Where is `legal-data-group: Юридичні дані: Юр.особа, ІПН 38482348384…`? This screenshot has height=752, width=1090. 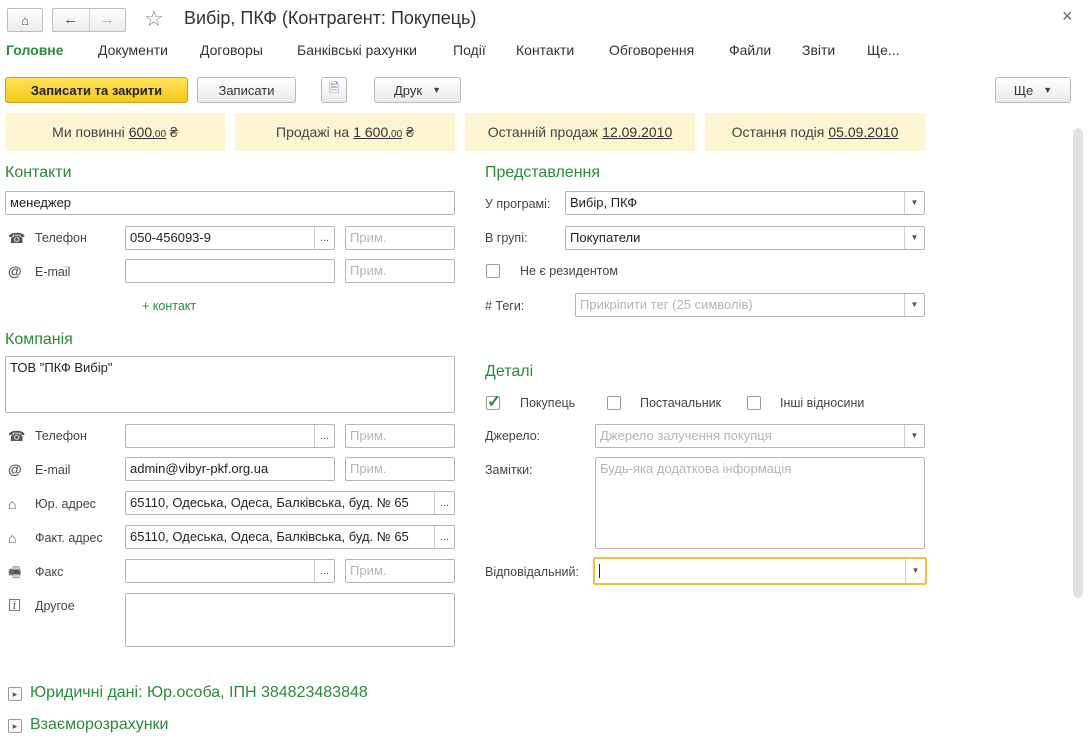 legal-data-group: Юридичні дані: Юр.особа, ІПН 38482348384… is located at coordinates (199, 693).